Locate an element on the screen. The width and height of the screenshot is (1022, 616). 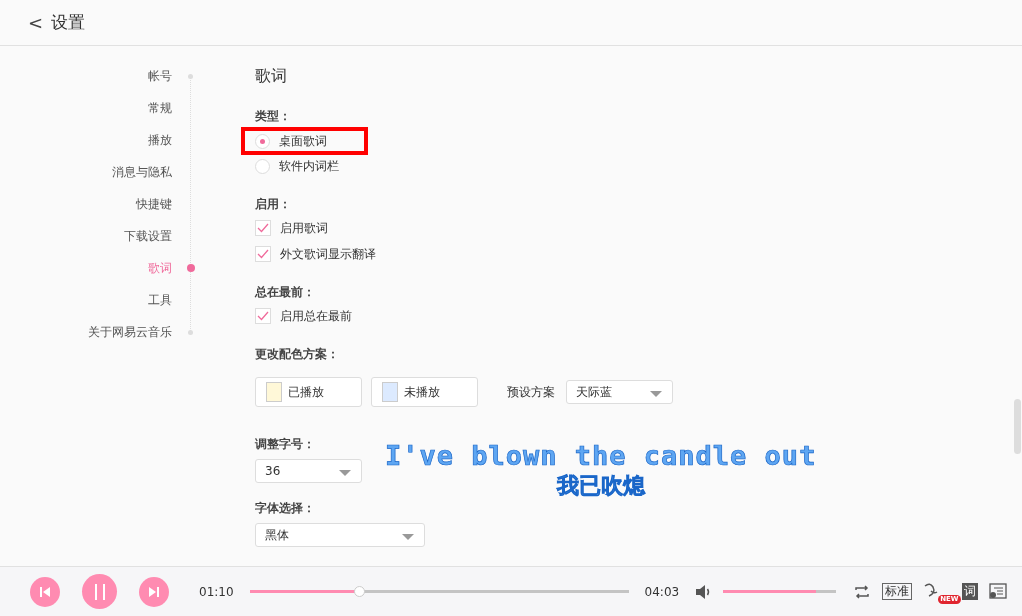
sidebar-item: 关于网易云音乐 is located at coordinates (130, 332).